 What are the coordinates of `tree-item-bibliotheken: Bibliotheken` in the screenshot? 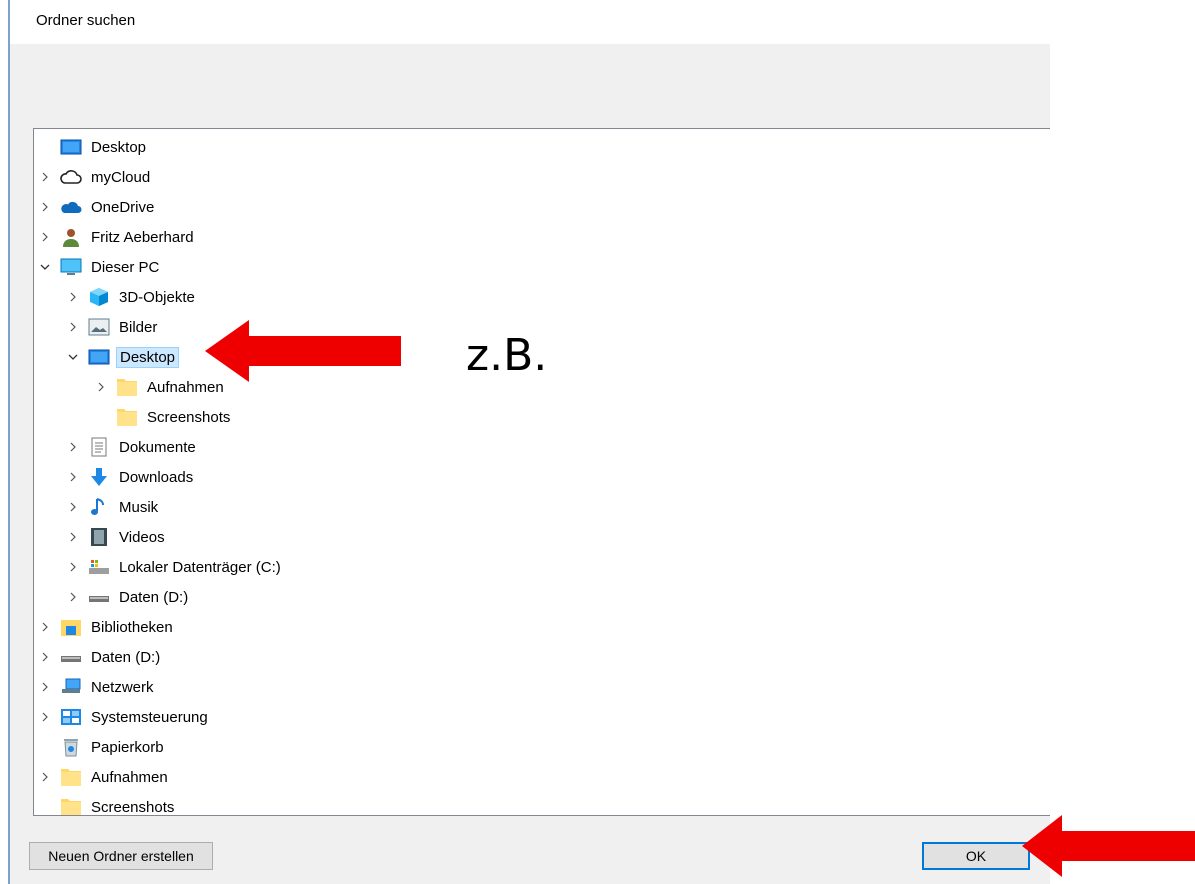 It's located at (107, 627).